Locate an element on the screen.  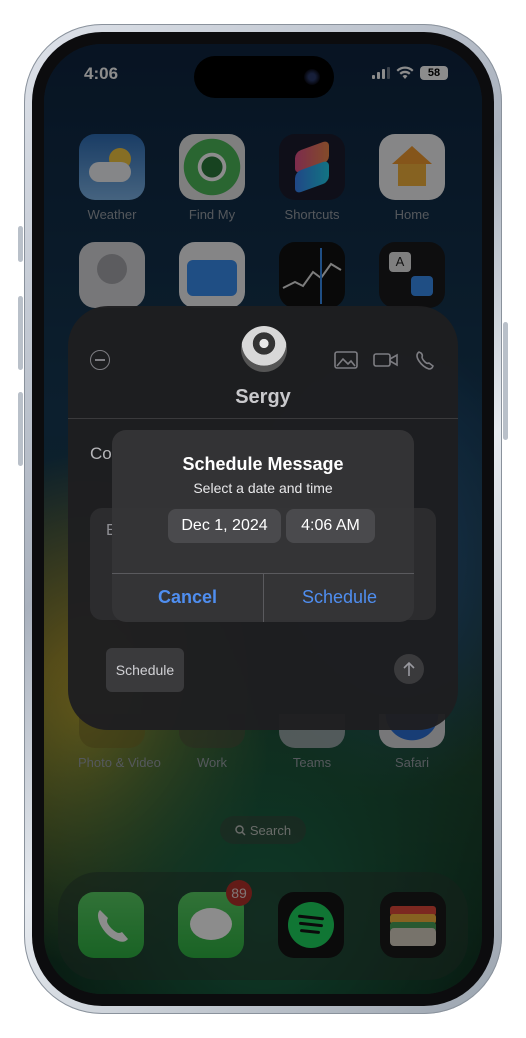
photo-icon is located at coordinates (346, 360).